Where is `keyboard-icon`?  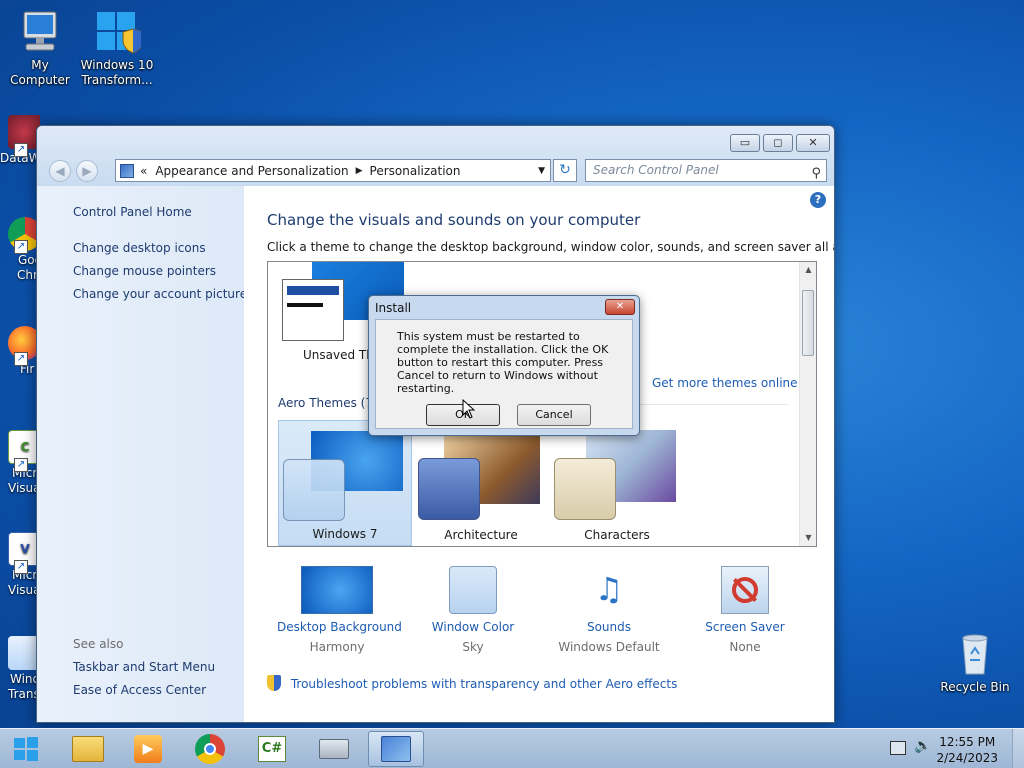
keyboard-icon is located at coordinates (334, 749).